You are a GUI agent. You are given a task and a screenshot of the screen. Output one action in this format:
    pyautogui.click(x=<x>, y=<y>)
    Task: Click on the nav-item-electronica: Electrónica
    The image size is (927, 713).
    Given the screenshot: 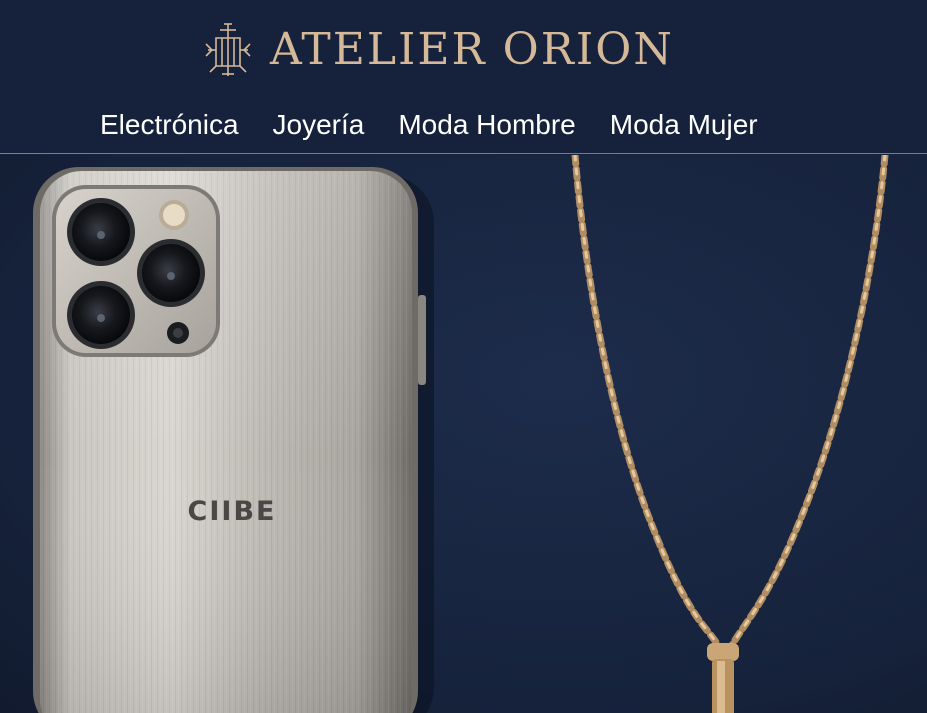 What is the action you would take?
    pyautogui.click(x=169, y=125)
    